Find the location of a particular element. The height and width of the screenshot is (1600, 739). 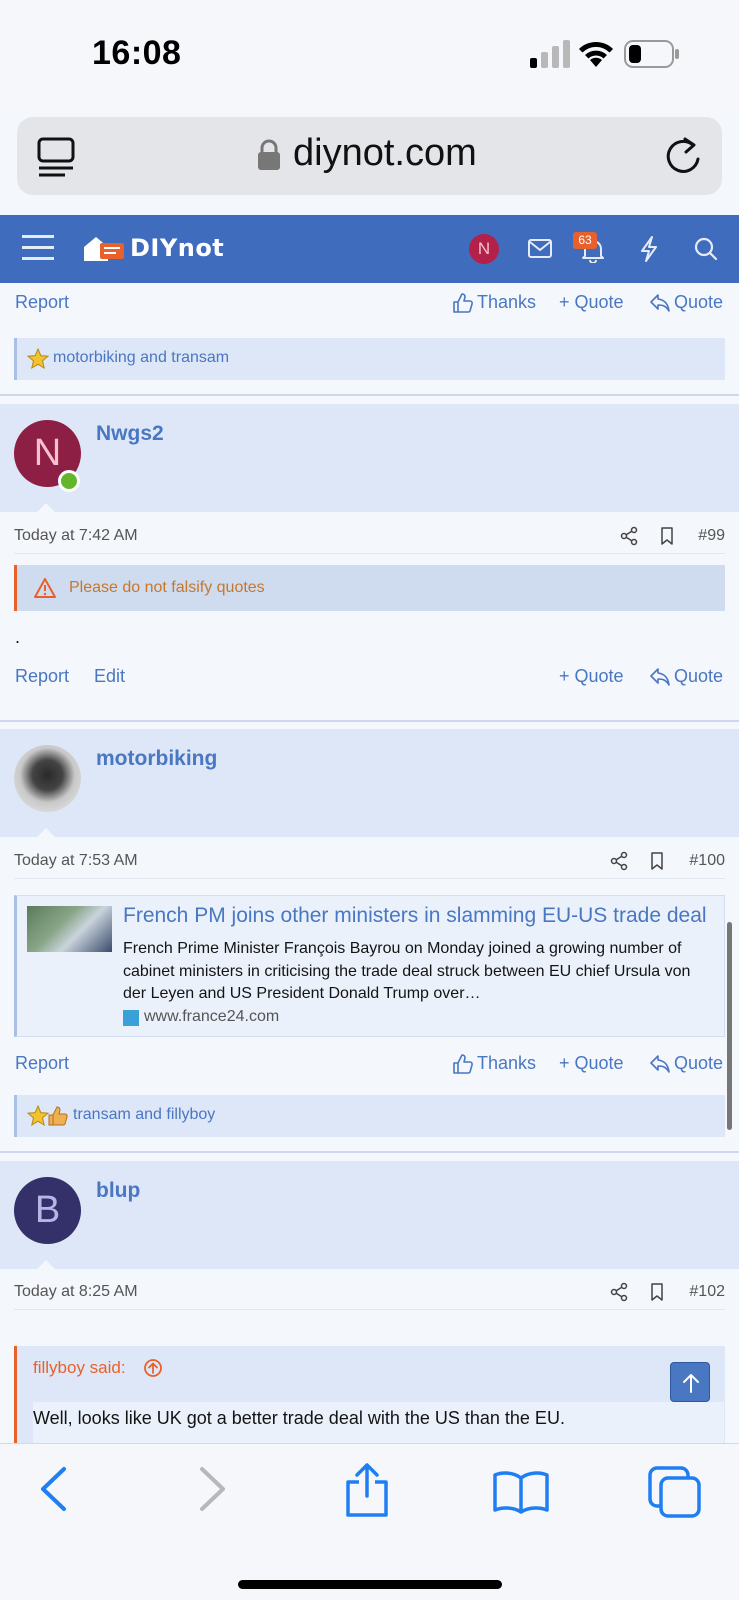

user-avatar: N is located at coordinates (484, 249).